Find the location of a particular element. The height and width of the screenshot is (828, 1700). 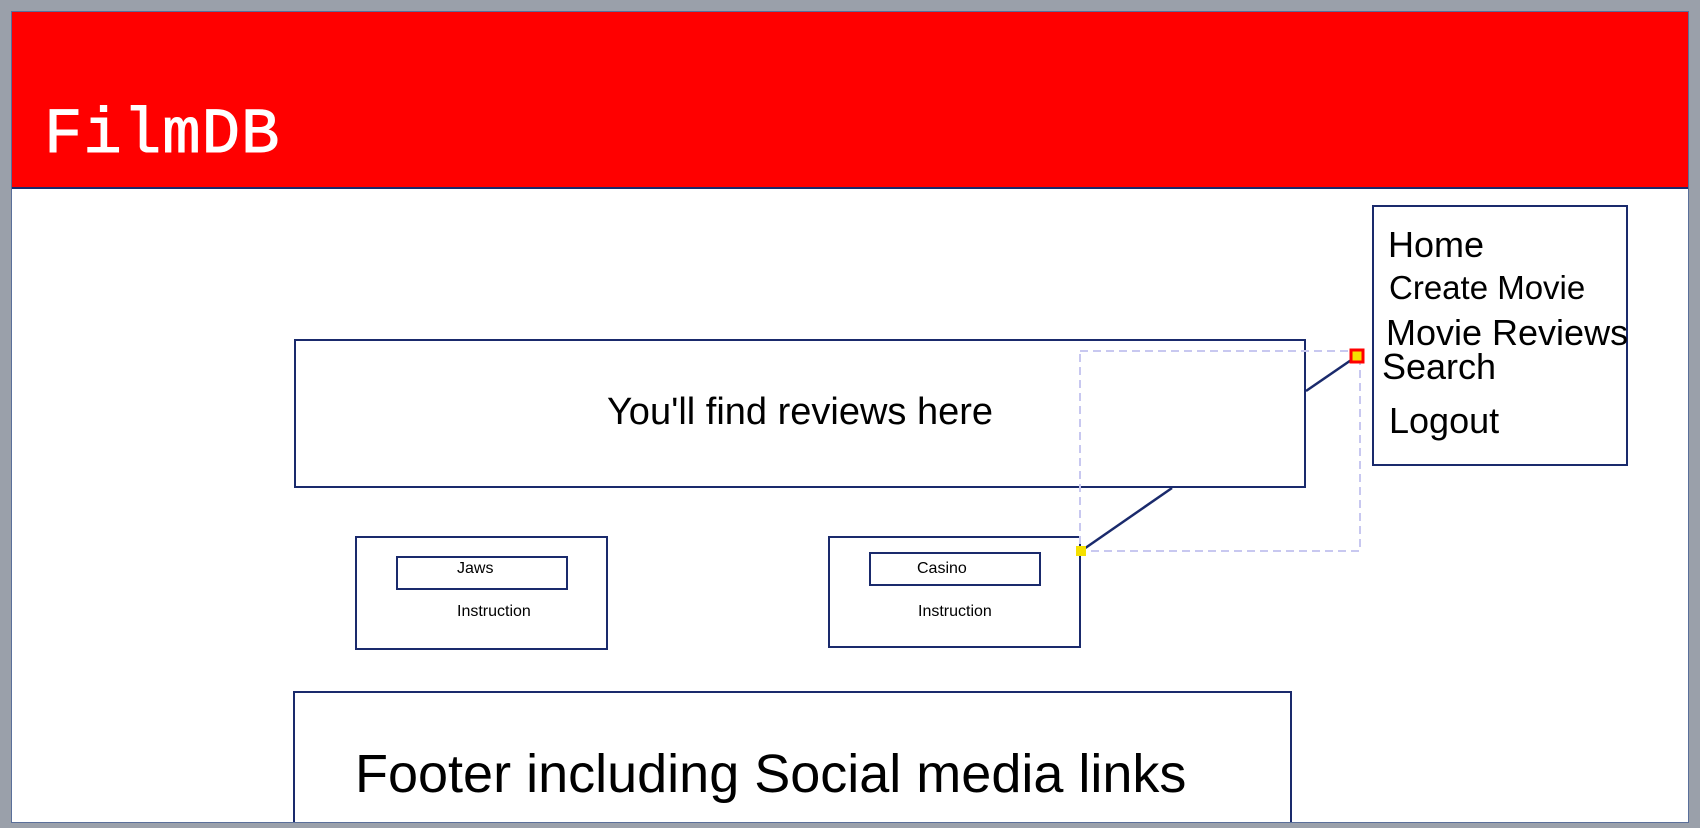

hero-text: You'll find reviews here is located at coordinates (800, 412).